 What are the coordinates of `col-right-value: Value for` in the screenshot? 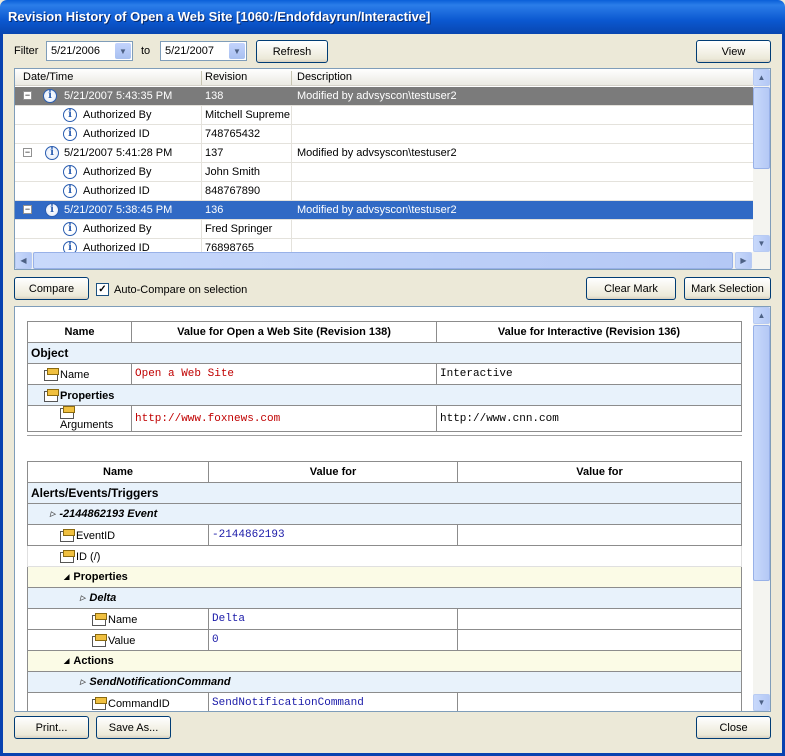 It's located at (599, 472).